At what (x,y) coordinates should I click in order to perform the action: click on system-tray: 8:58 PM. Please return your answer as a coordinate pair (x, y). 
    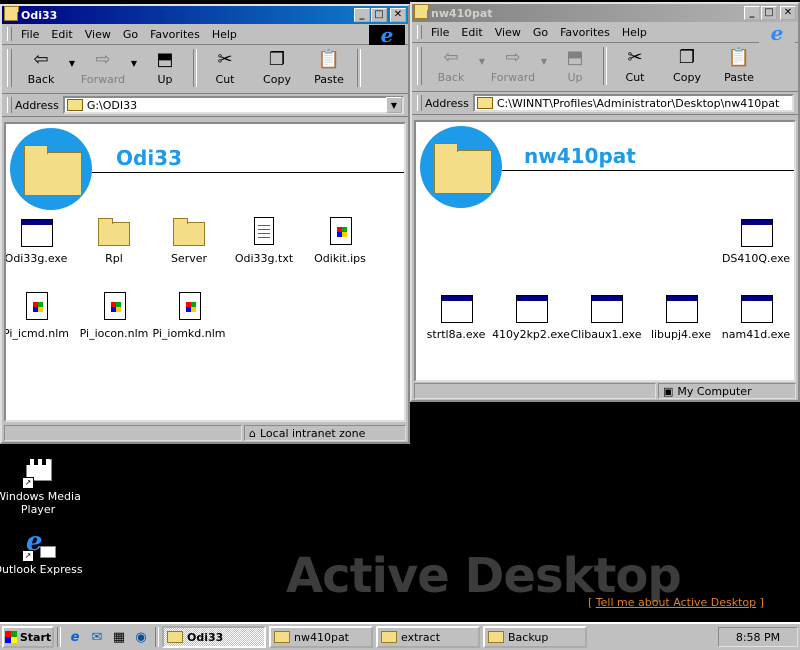
    Looking at the image, I should click on (758, 637).